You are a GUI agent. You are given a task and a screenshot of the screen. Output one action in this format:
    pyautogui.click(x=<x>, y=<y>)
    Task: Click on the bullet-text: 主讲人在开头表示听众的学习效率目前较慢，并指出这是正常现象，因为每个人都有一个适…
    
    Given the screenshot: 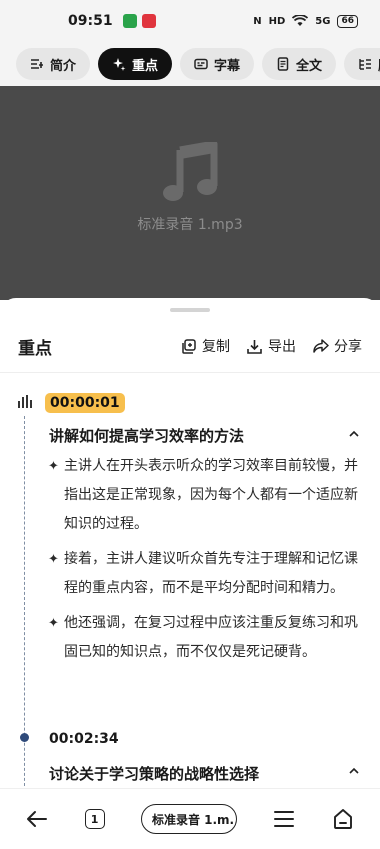 What is the action you would take?
    pyautogui.click(x=211, y=495)
    